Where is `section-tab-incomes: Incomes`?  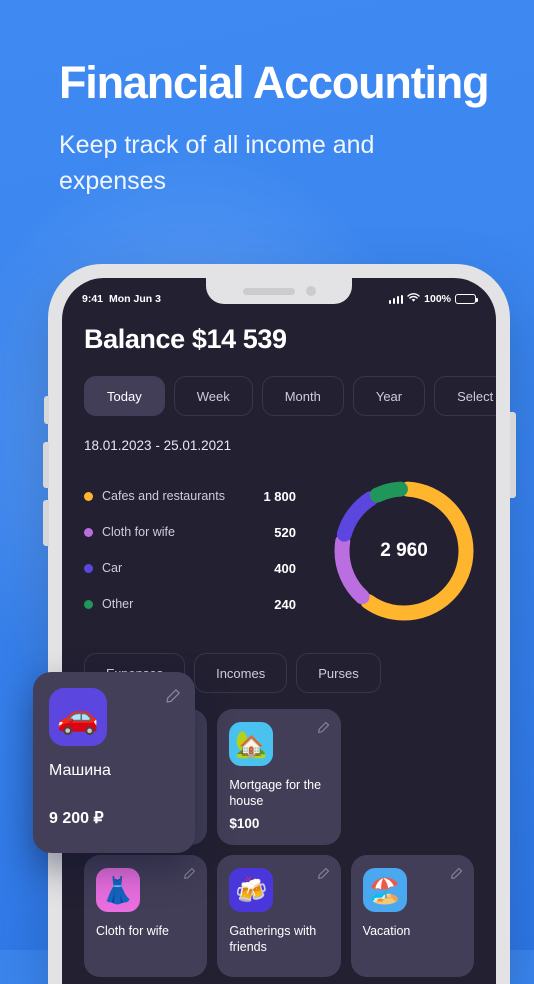 section-tab-incomes: Incomes is located at coordinates (241, 673).